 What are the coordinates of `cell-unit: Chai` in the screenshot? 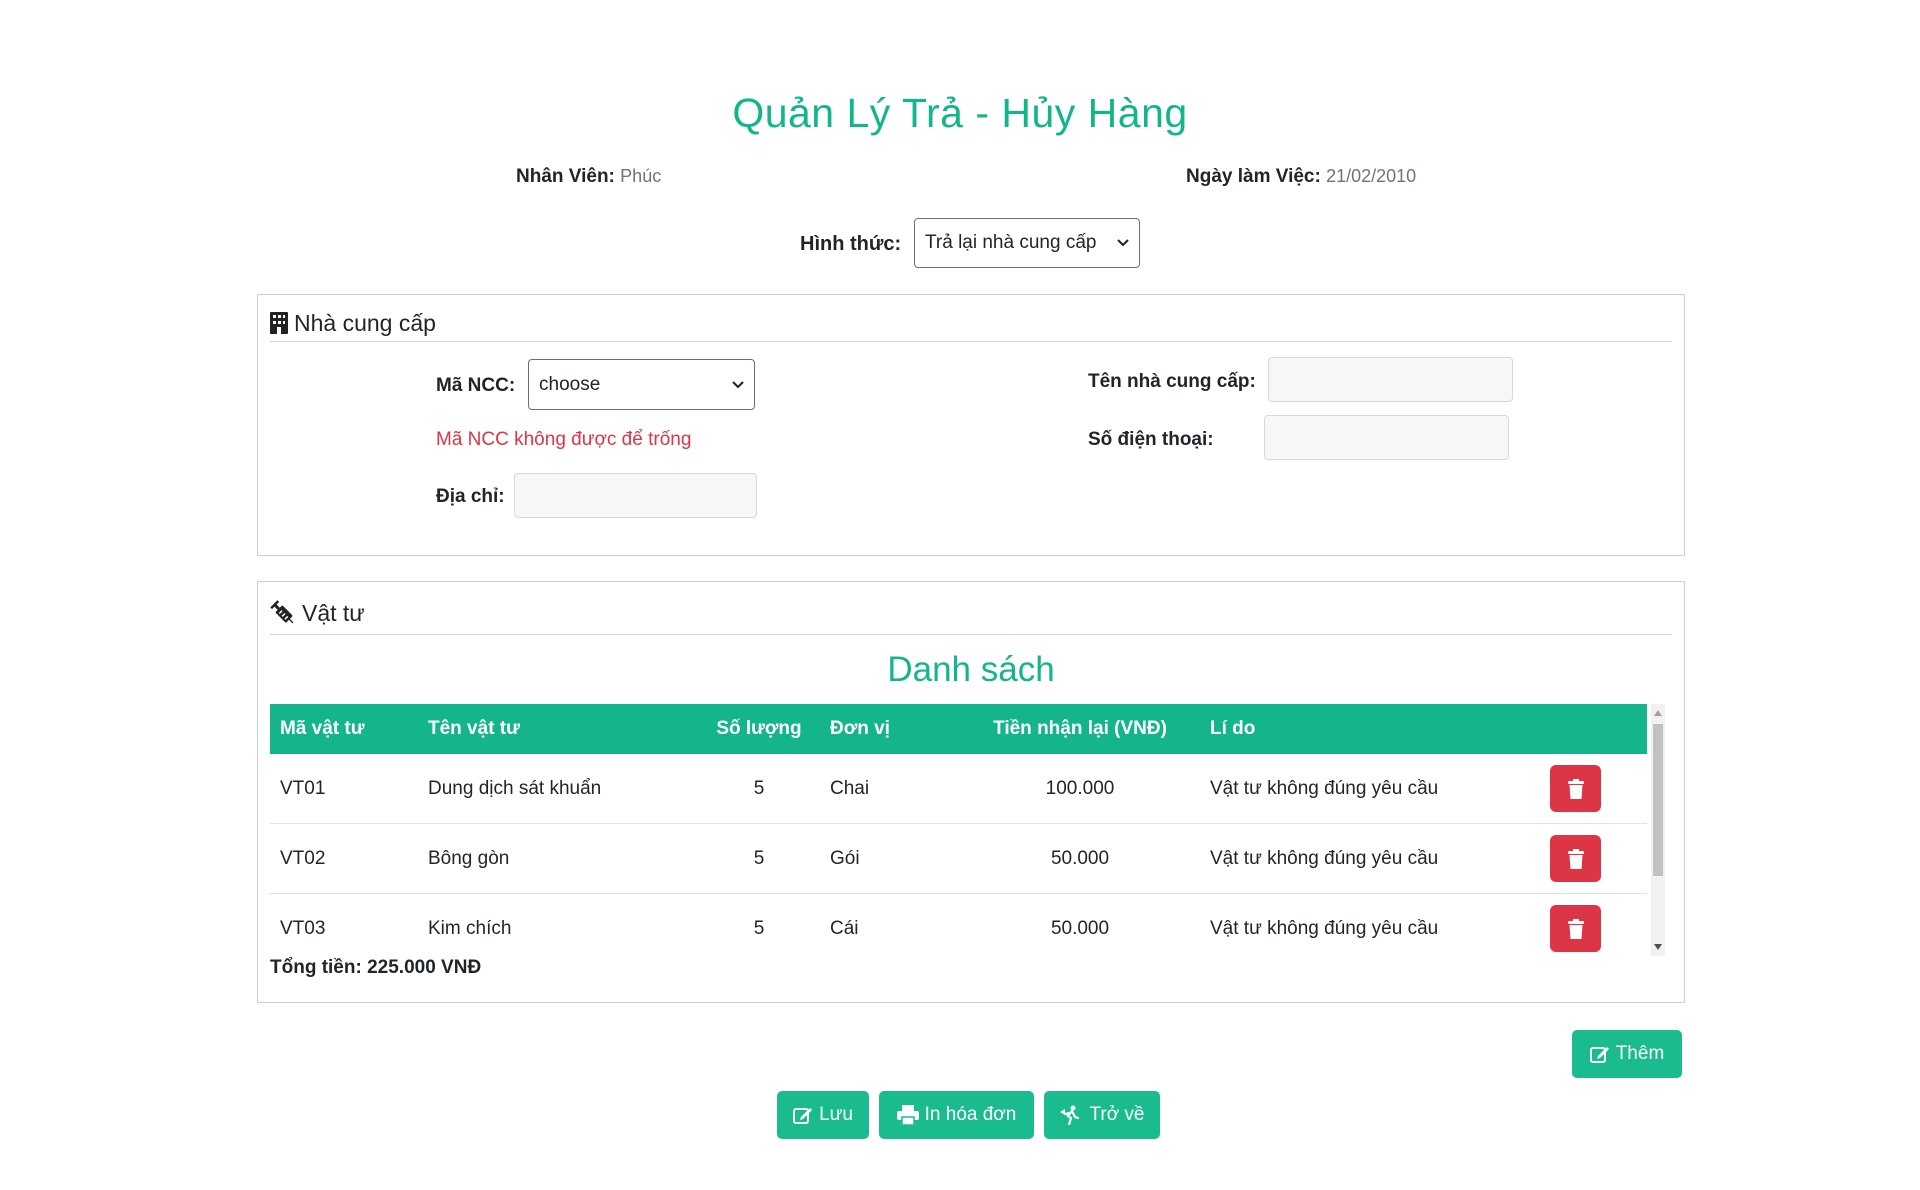 It's located at (890, 789).